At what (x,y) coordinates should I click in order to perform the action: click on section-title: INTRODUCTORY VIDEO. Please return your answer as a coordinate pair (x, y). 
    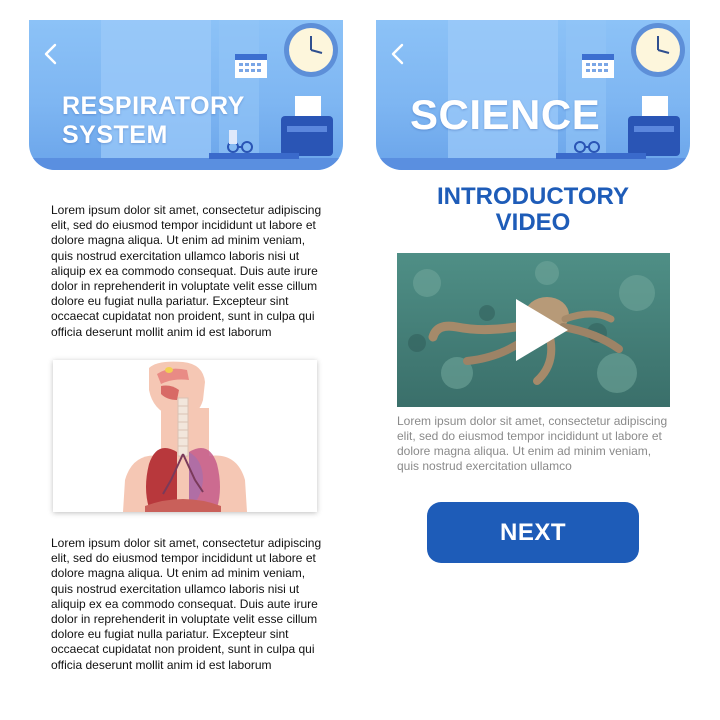
    Looking at the image, I should click on (533, 209).